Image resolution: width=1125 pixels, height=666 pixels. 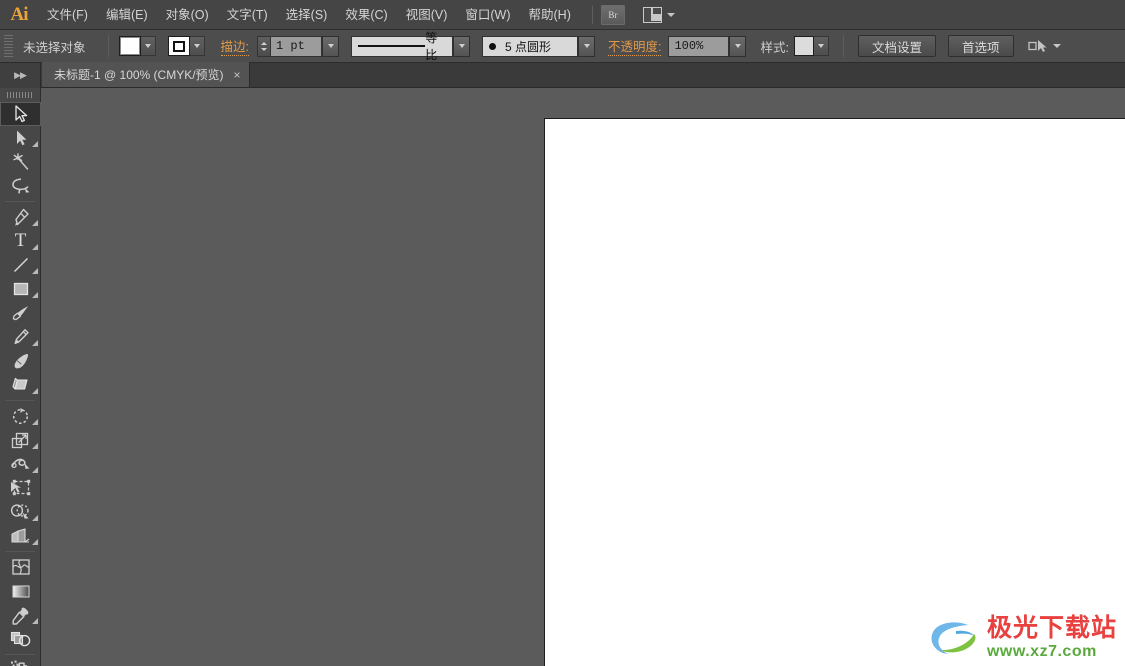 What do you see at coordinates (1036, 45) in the screenshot?
I see `select-similar-icon` at bounding box center [1036, 45].